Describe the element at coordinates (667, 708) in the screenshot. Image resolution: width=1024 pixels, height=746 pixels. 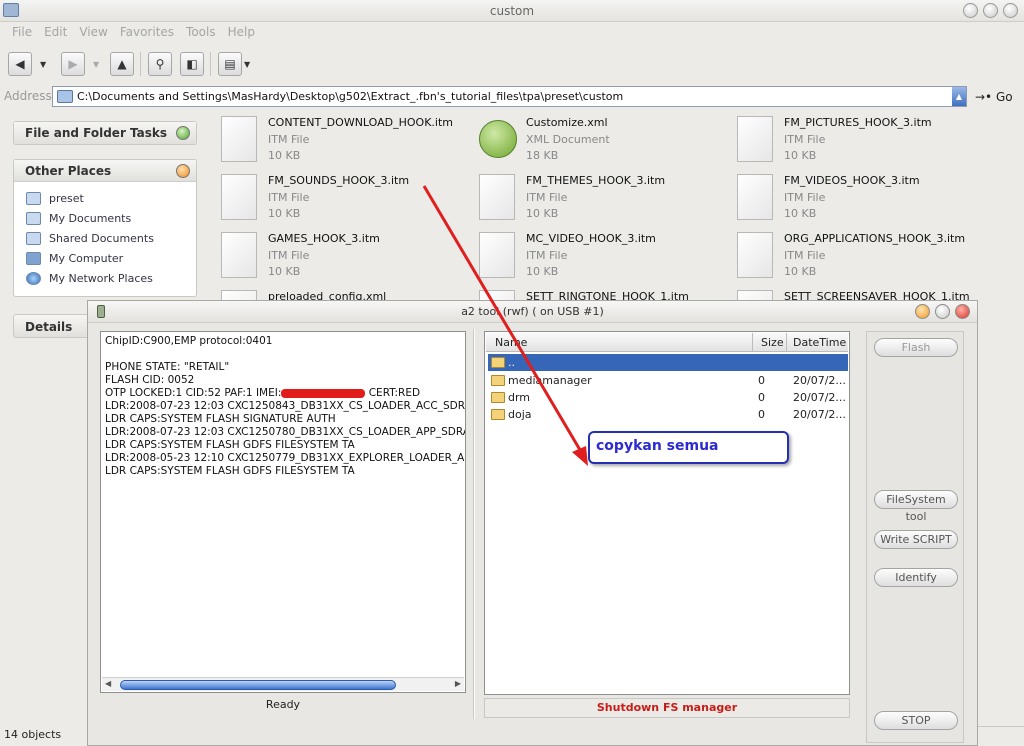
I see `shutdown-fs-manager-button: Shutdown FS manager` at that location.